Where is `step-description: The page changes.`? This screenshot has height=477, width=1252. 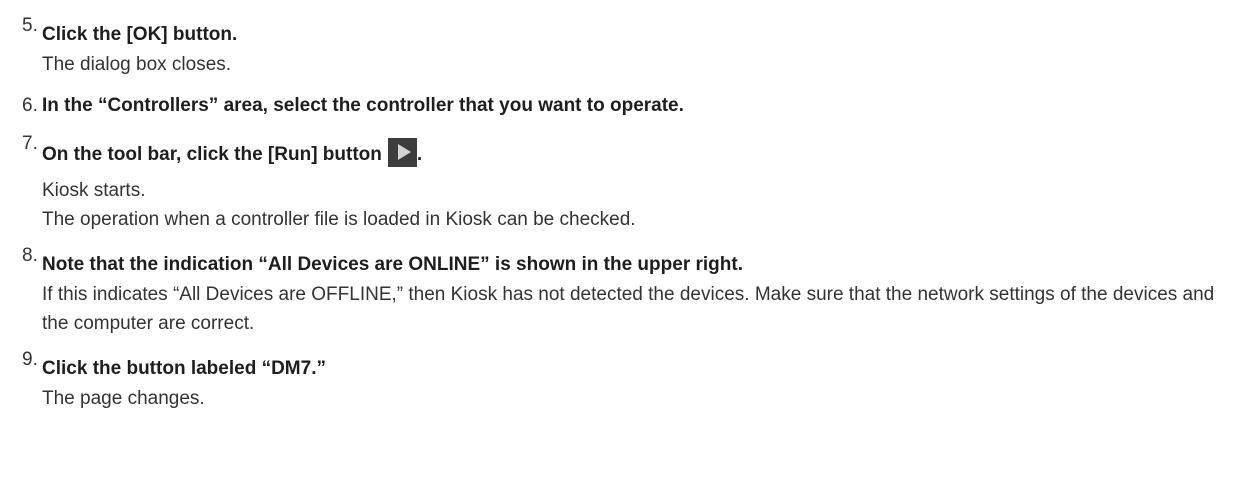
step-description: The page changes. is located at coordinates (123, 398).